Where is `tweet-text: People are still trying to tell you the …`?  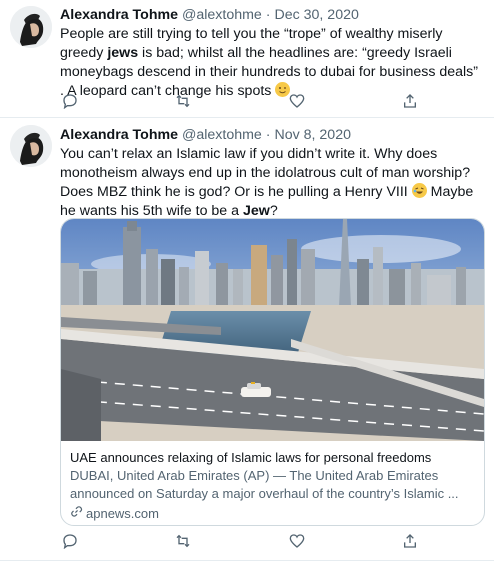 tweet-text: People are still trying to tell you the … is located at coordinates (272, 63).